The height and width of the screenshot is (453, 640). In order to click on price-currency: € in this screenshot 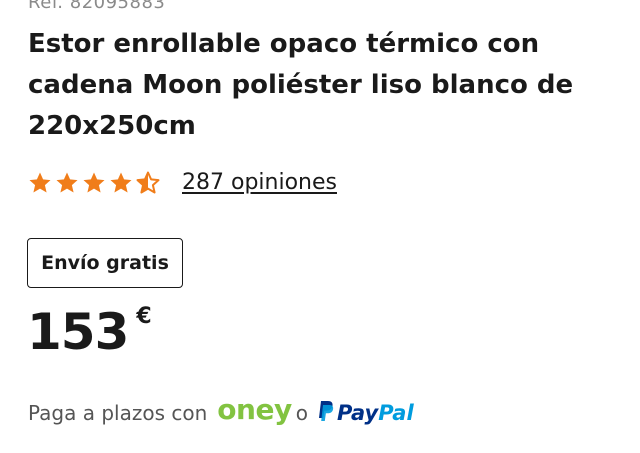, I will do `click(144, 316)`.